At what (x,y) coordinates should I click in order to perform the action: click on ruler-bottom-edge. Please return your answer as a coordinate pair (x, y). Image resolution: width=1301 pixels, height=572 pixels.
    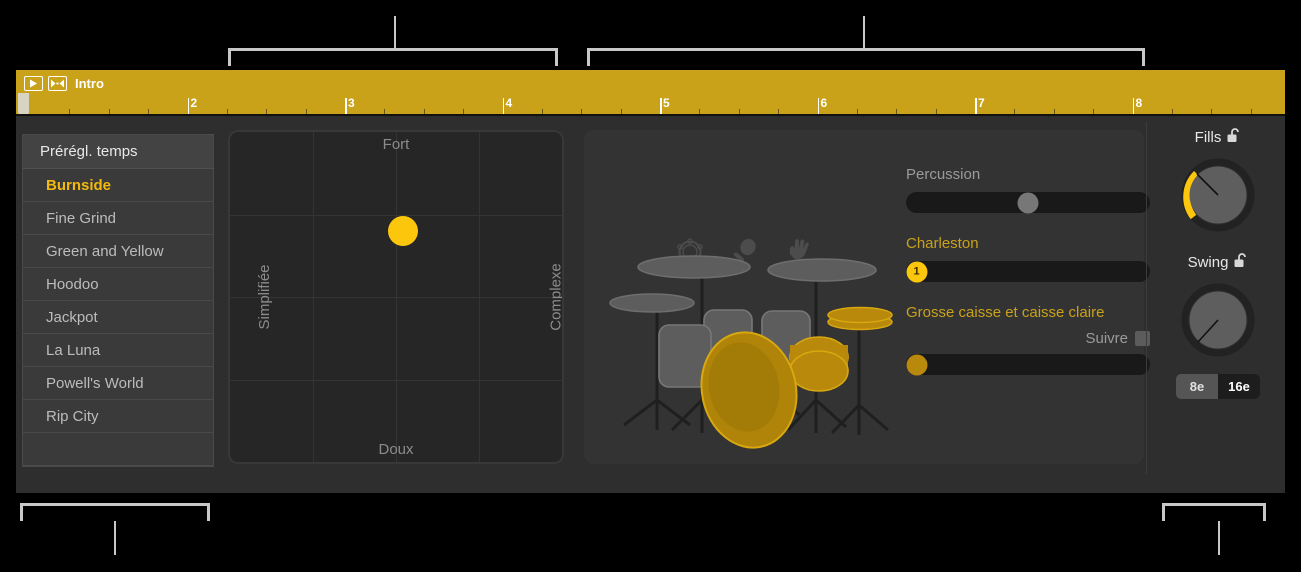
    Looking at the image, I should click on (650, 115).